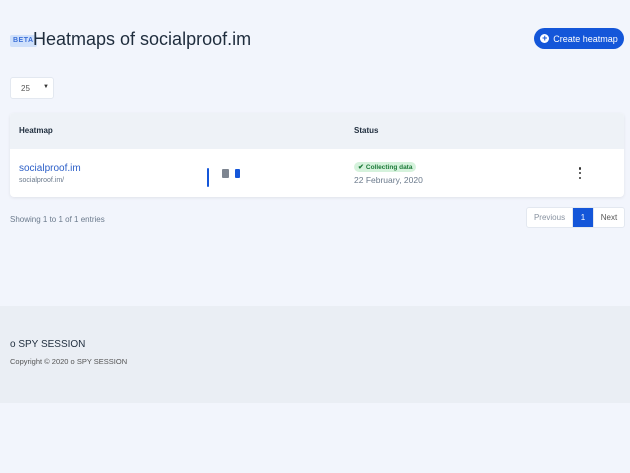 The image size is (630, 473). Describe the element at coordinates (42, 180) in the screenshot. I see `heatmap-url: socialproof.im/` at that location.